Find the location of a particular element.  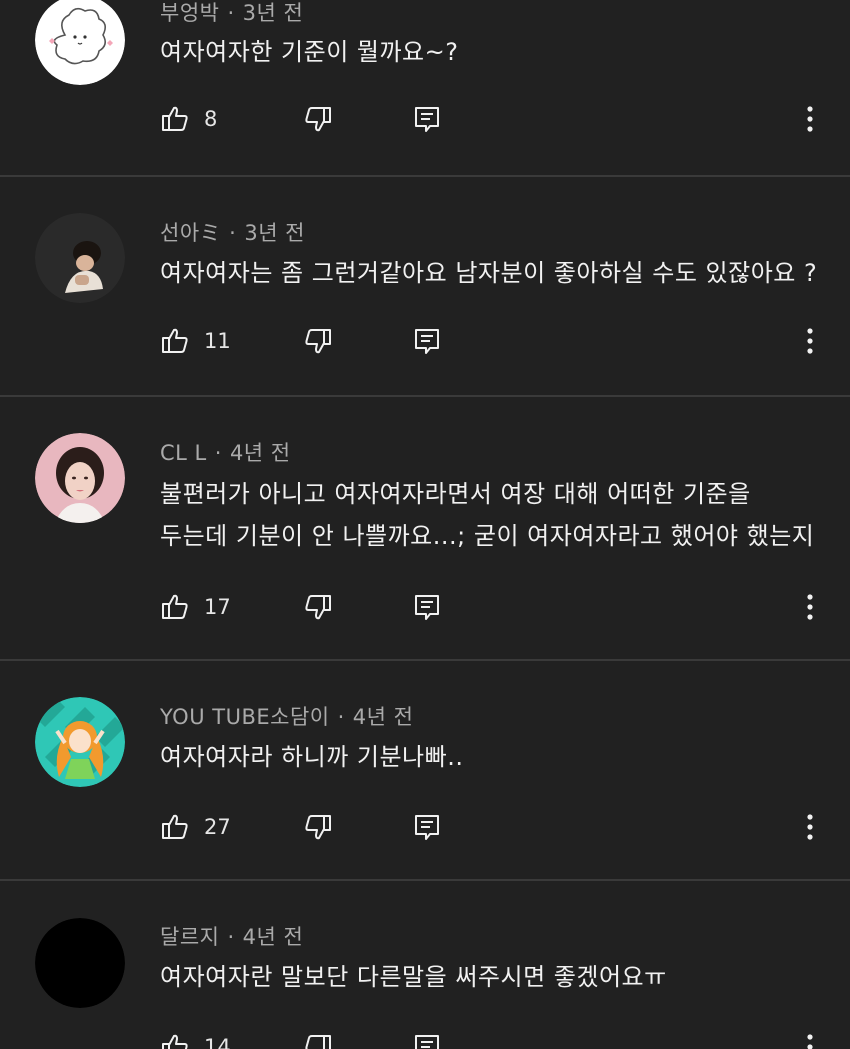

comment-meta: YOU TUBE소담이 · 4년 전 is located at coordinates (286, 716).